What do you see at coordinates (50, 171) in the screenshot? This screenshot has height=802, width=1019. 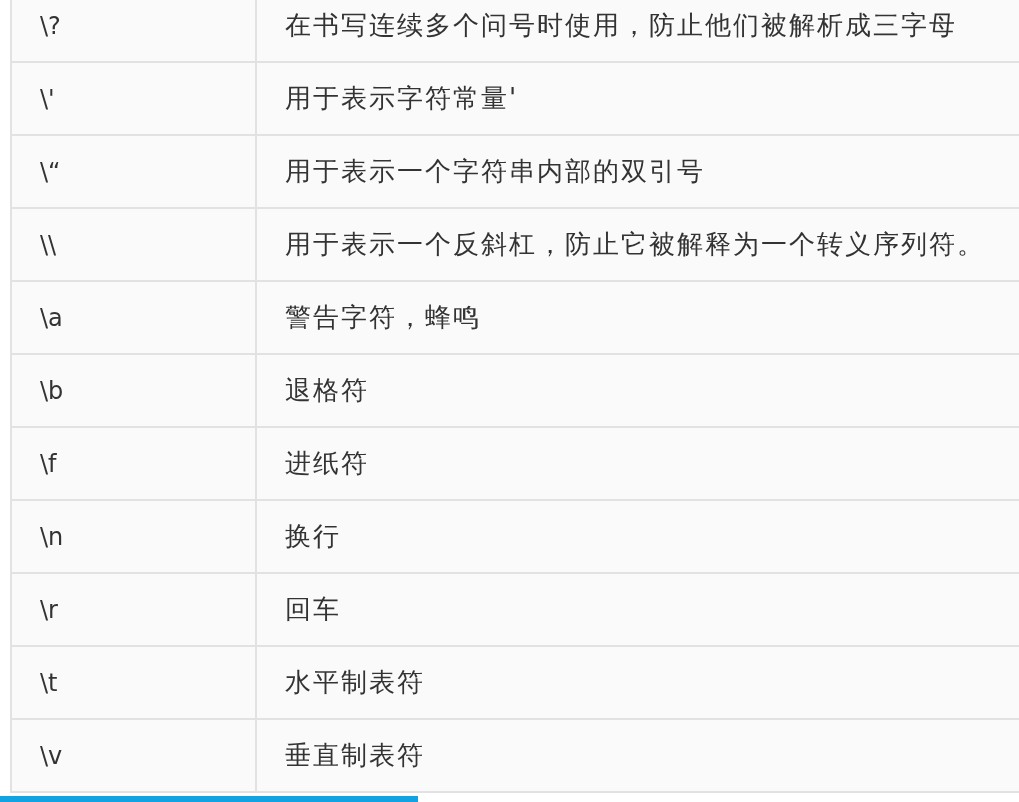 I see `escape-sequence: \“` at bounding box center [50, 171].